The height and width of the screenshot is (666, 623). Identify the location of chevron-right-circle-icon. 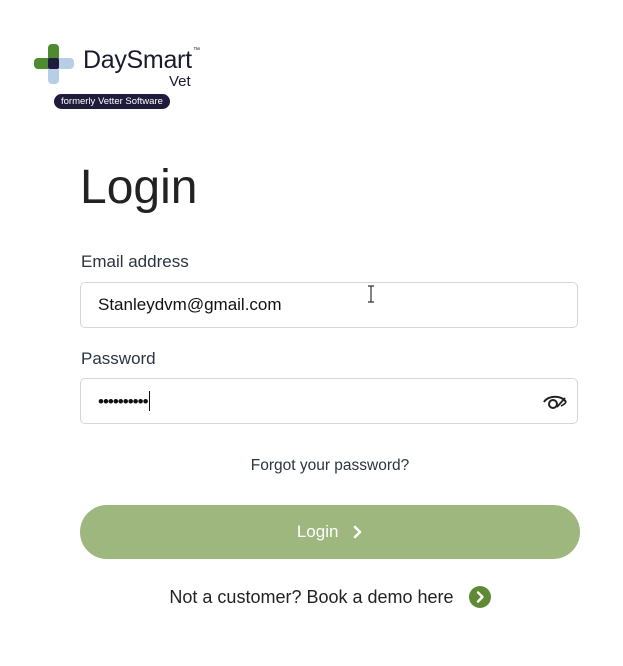
(479, 597).